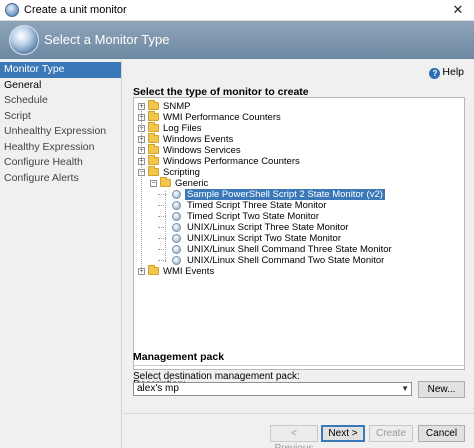 The image size is (474, 448). What do you see at coordinates (435, 73) in the screenshot?
I see `help-icon: ?` at bounding box center [435, 73].